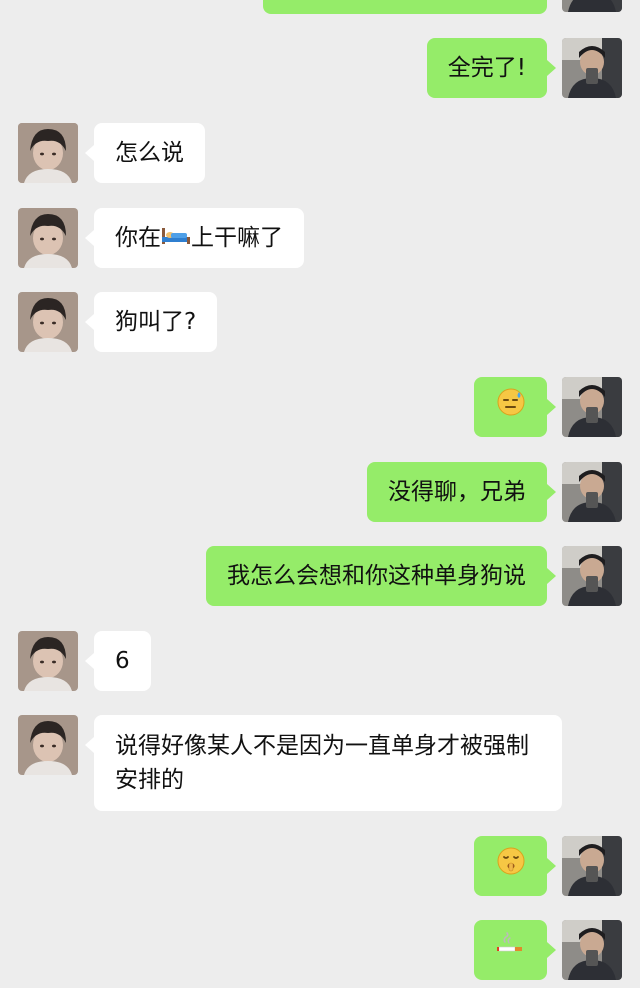 The width and height of the screenshot is (640, 988). I want to click on message-bubble: 狗叫了?, so click(151, 322).